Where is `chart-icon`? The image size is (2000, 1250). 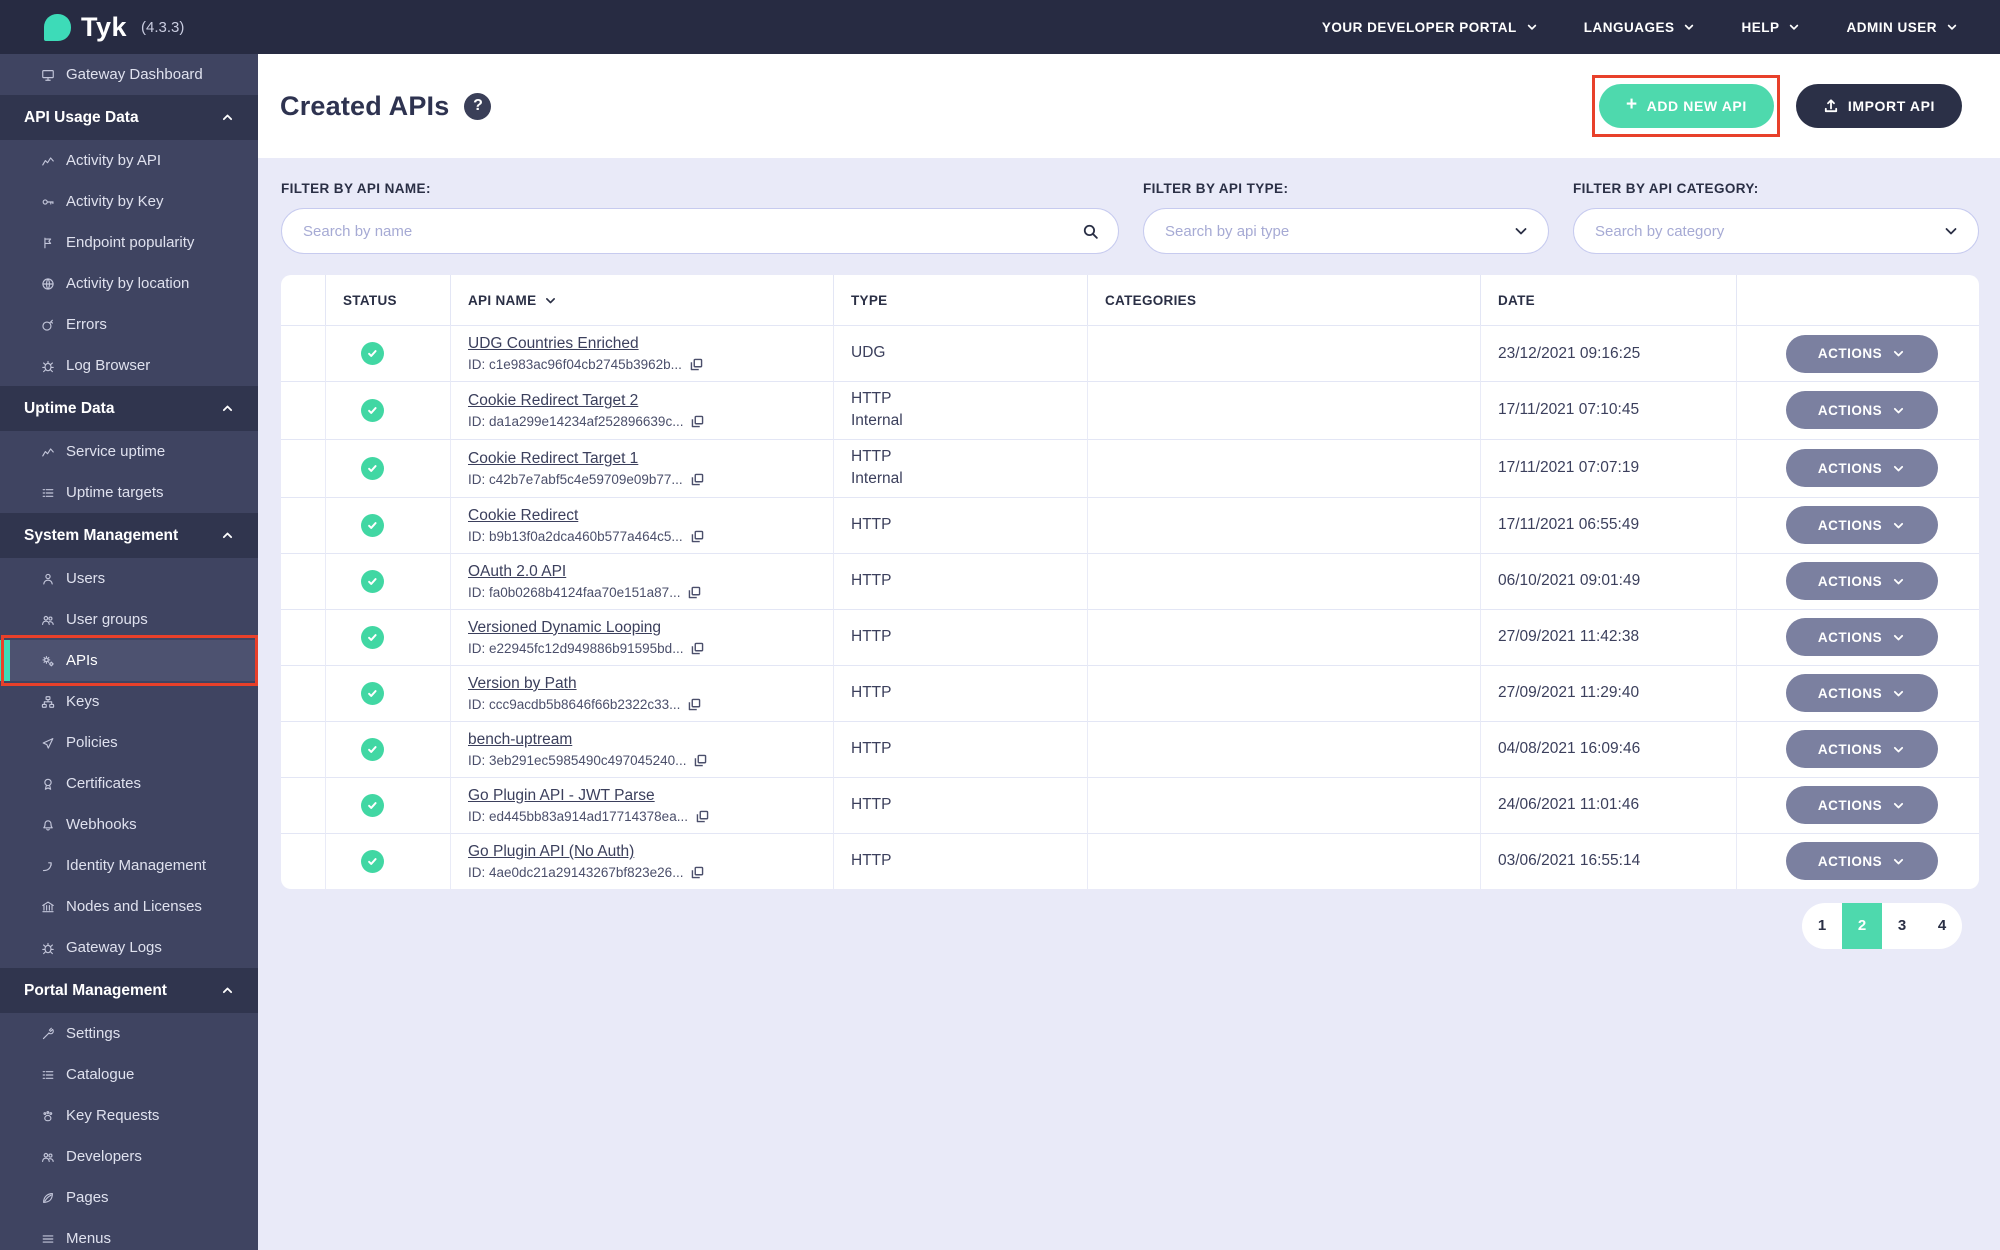
chart-icon is located at coordinates (47, 451).